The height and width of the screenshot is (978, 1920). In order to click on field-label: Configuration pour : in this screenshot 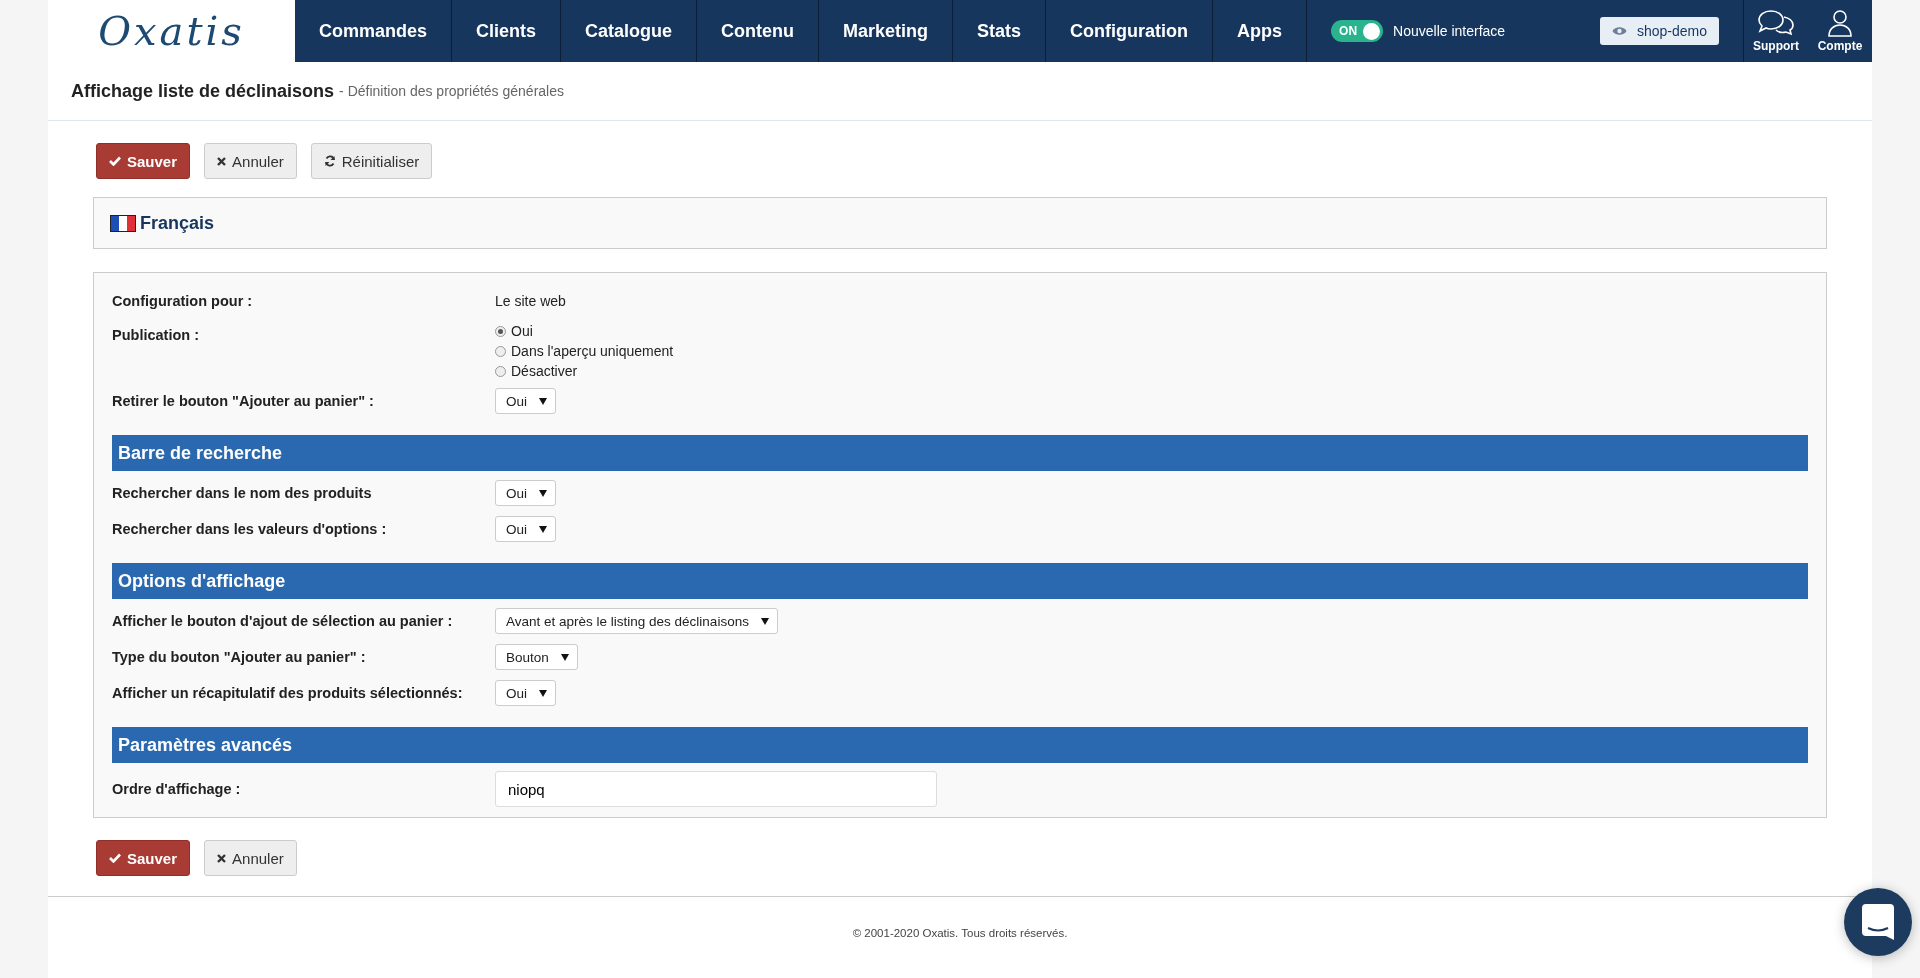, I will do `click(183, 301)`.